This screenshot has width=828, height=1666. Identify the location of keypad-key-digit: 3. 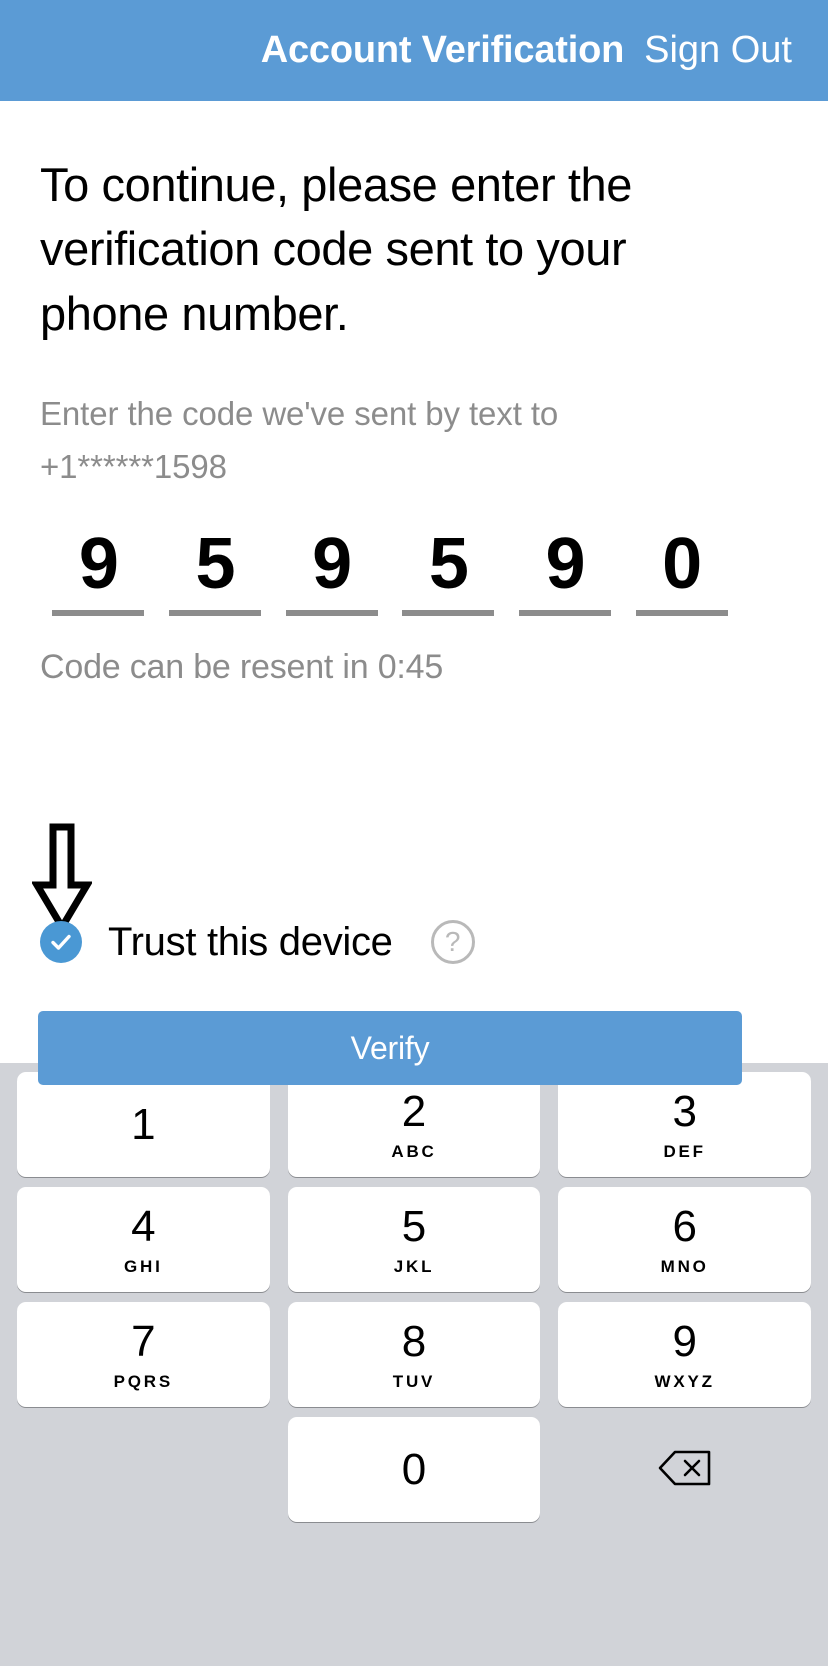
(684, 1111).